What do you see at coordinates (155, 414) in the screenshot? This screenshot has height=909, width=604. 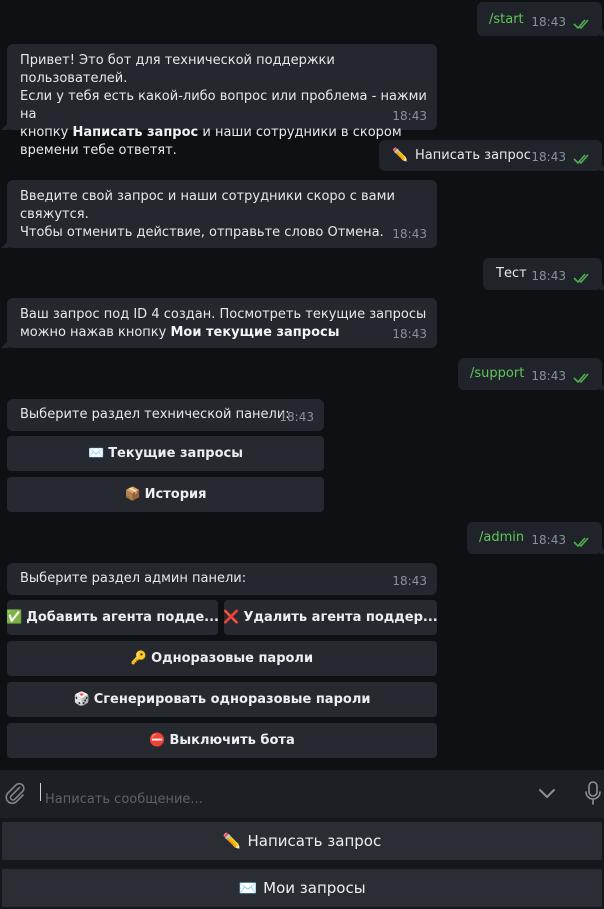 I see `message-text: Выберите раздел технической панели:` at bounding box center [155, 414].